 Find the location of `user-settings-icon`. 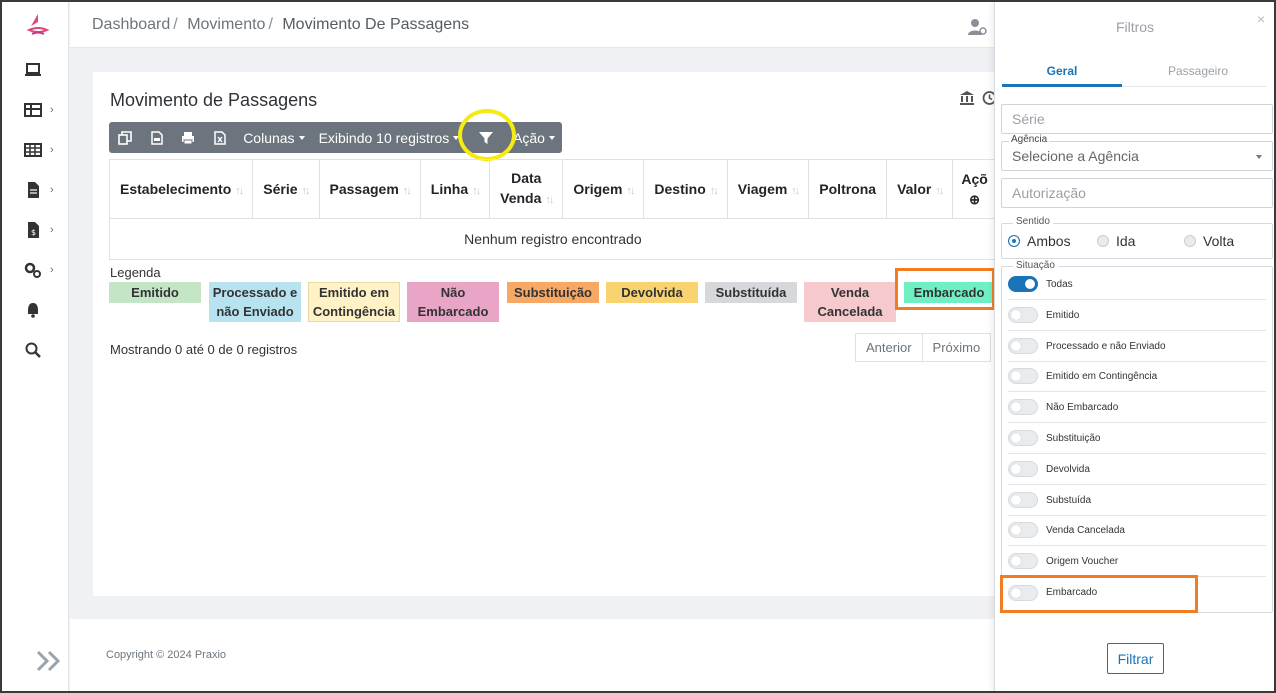

user-settings-icon is located at coordinates (977, 27).